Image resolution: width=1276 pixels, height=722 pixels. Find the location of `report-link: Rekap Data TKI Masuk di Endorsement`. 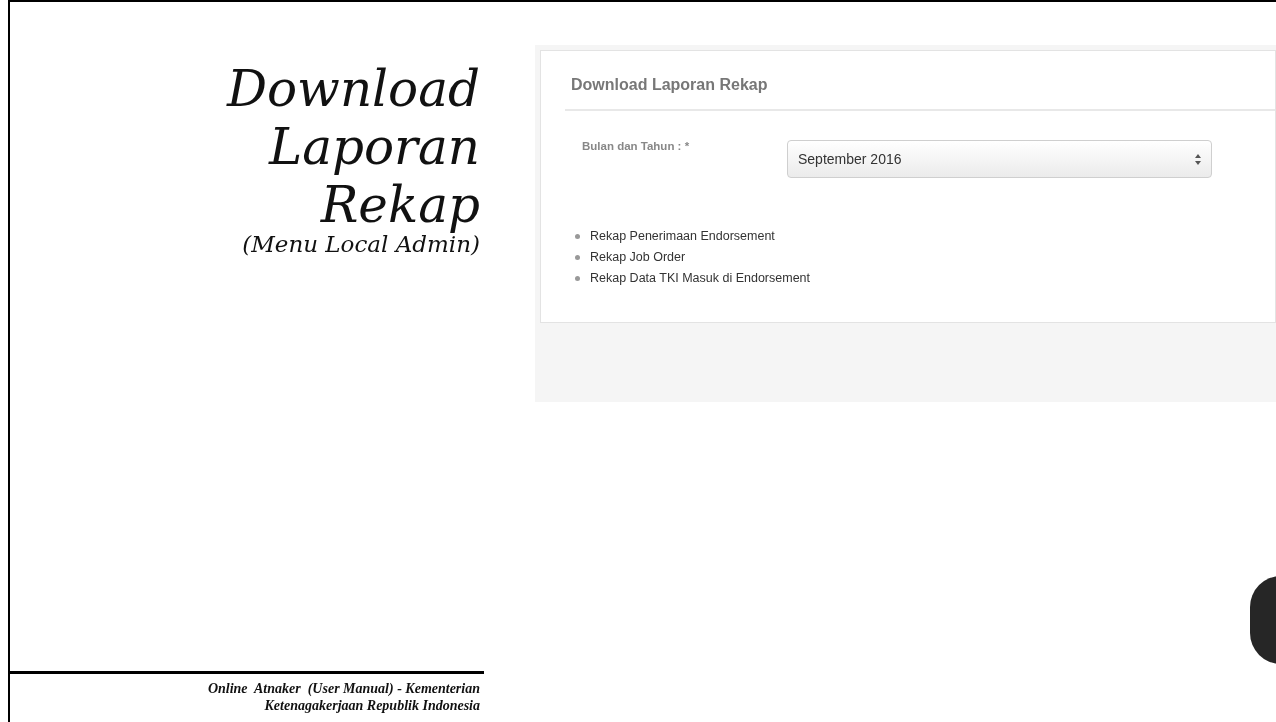

report-link: Rekap Data TKI Masuk di Endorsement is located at coordinates (700, 278).